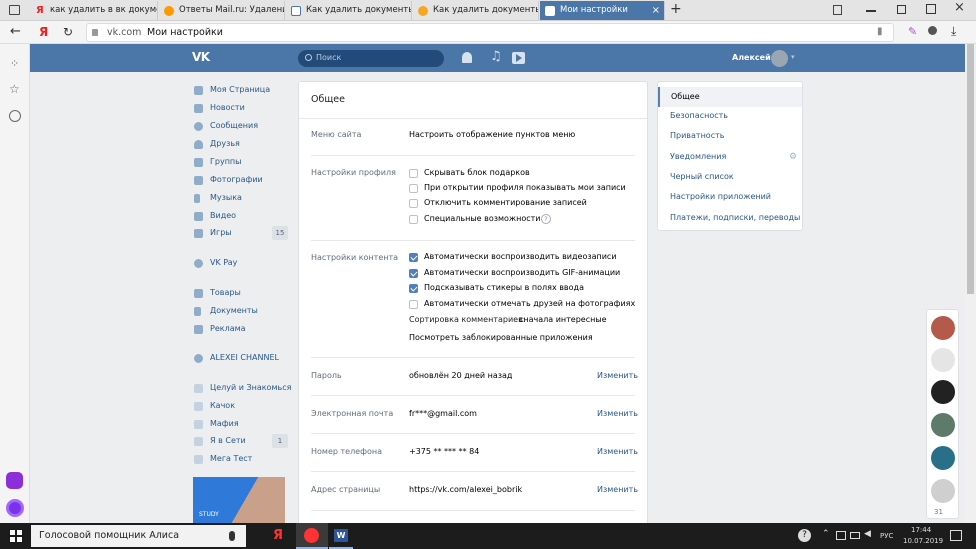 This screenshot has width=976, height=549. What do you see at coordinates (676, 9) in the screenshot?
I see `new-tab-button: +` at bounding box center [676, 9].